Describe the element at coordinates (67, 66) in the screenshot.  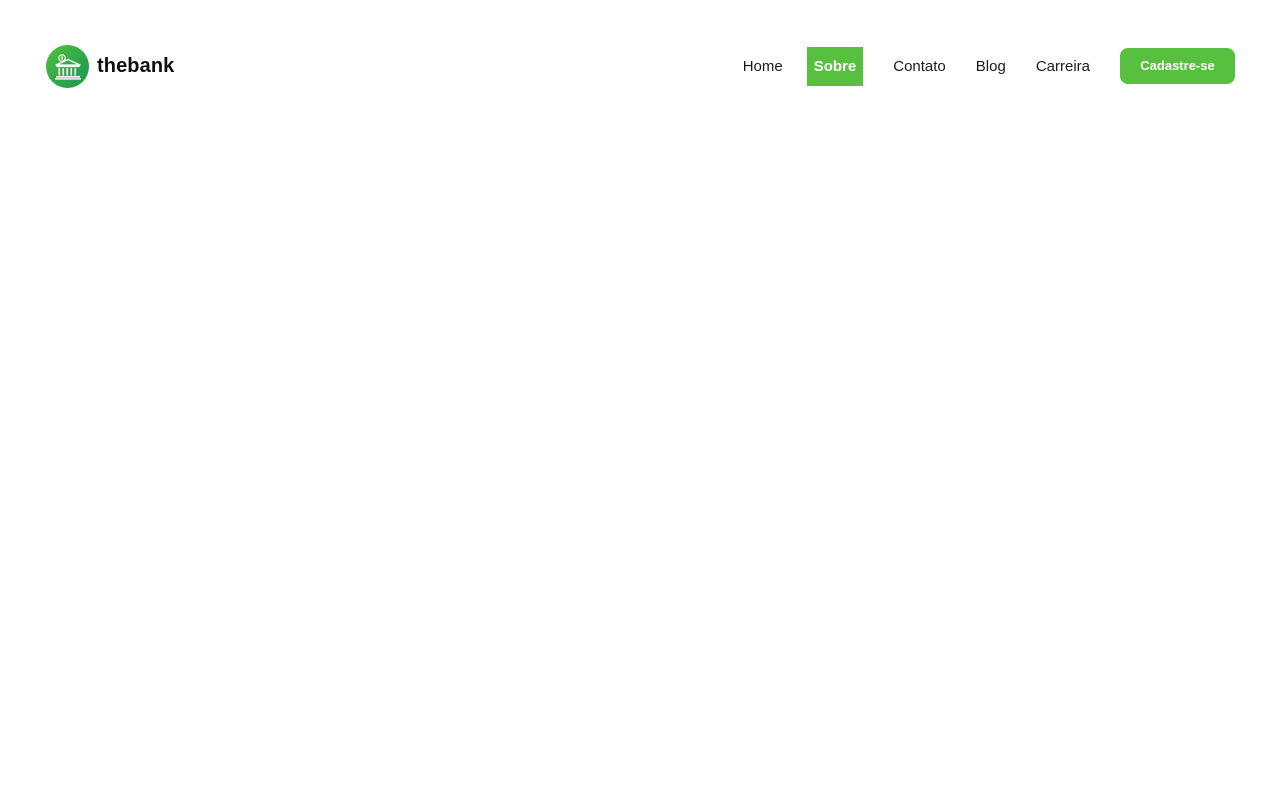
I see `bank-building-icon` at that location.